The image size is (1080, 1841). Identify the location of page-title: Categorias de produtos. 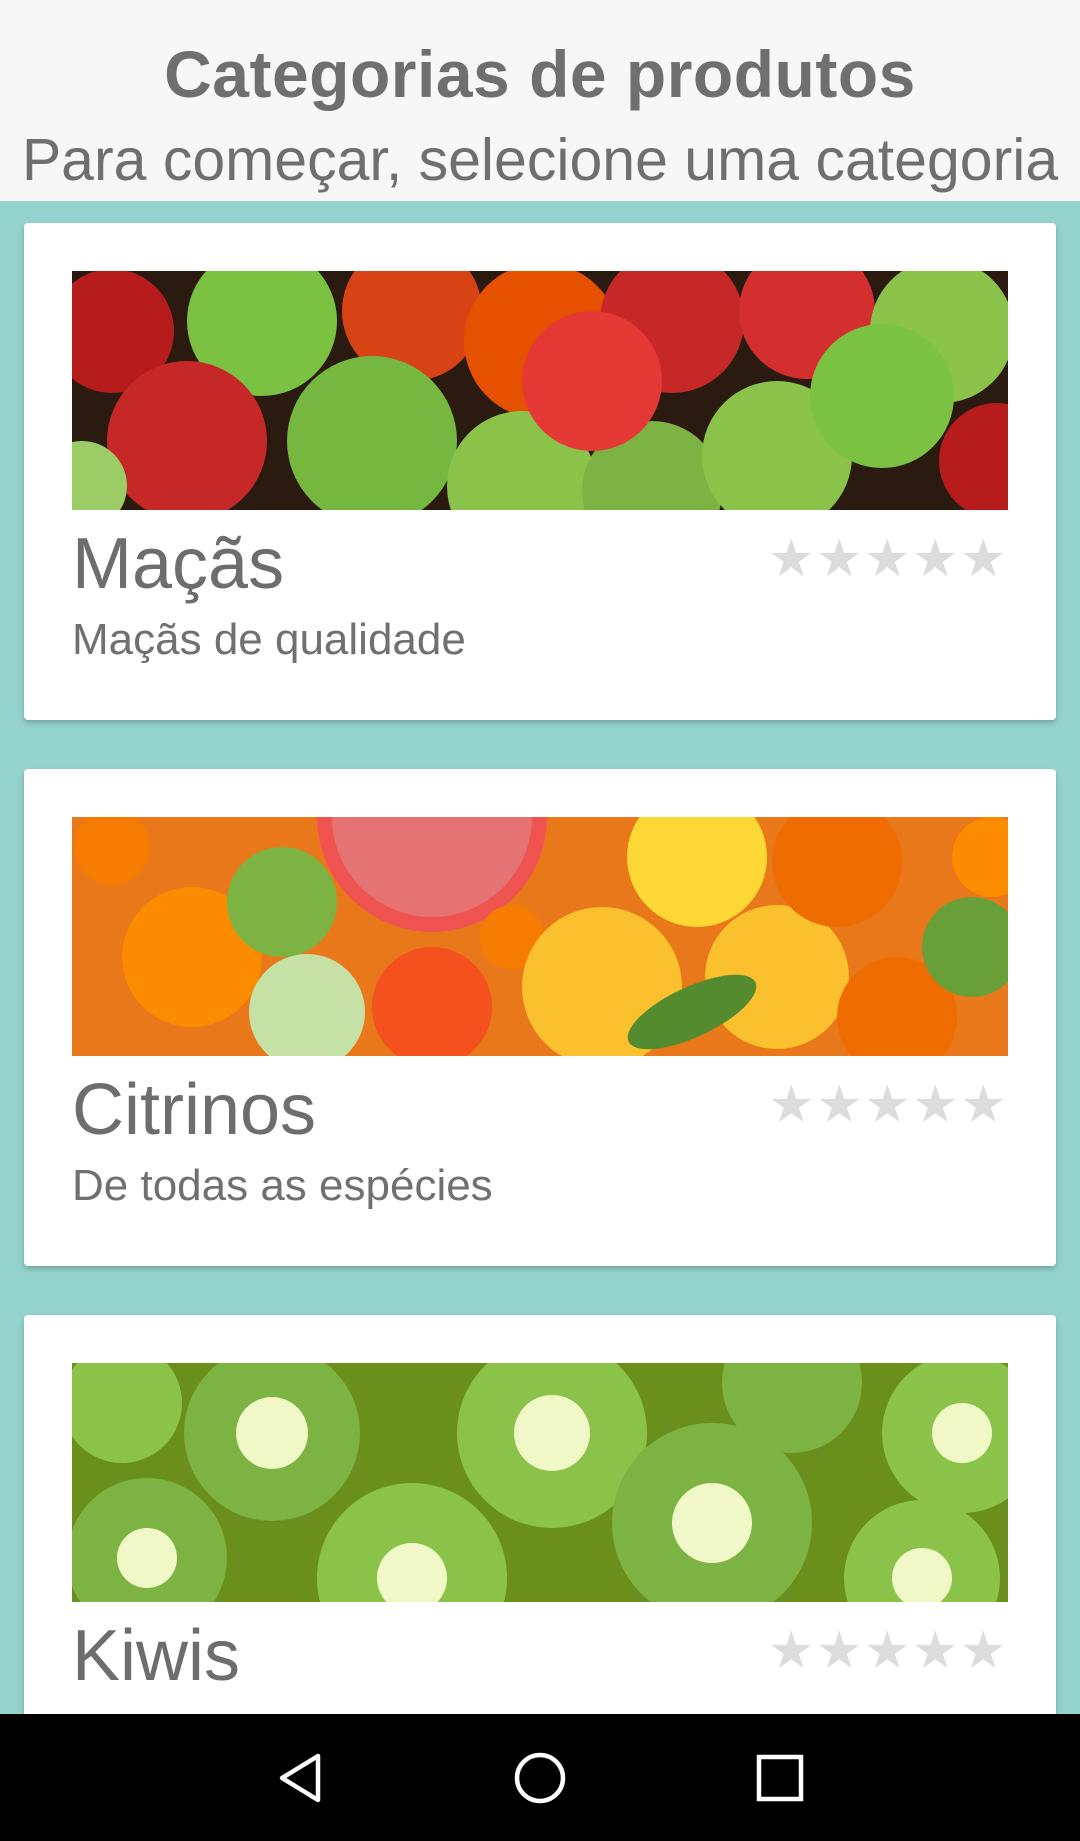
(540, 74).